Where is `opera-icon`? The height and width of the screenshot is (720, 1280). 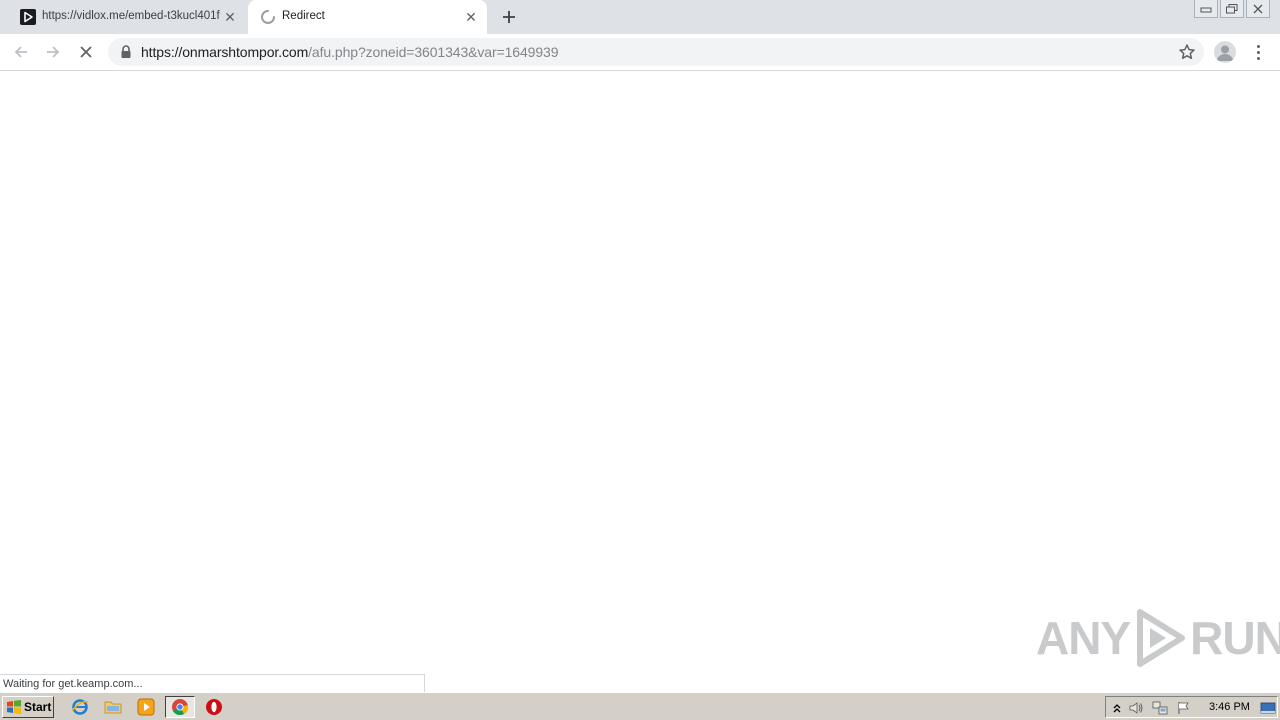 opera-icon is located at coordinates (214, 707).